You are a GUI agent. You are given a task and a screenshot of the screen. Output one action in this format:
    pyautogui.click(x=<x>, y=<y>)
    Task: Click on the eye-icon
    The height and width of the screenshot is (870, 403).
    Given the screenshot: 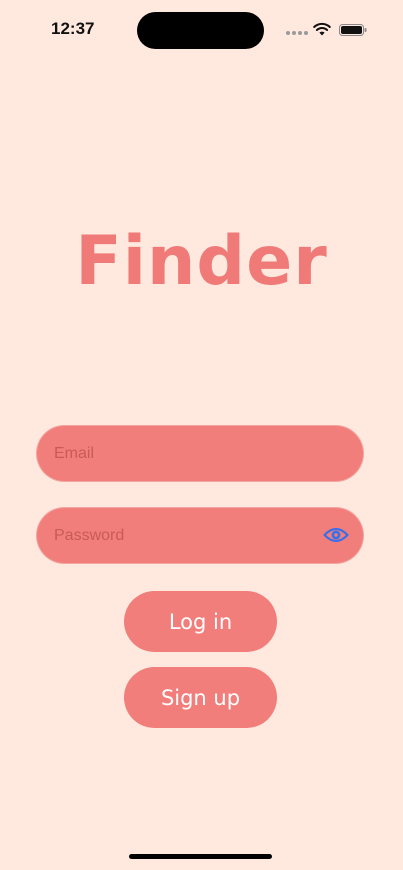 What is the action you would take?
    pyautogui.click(x=336, y=535)
    